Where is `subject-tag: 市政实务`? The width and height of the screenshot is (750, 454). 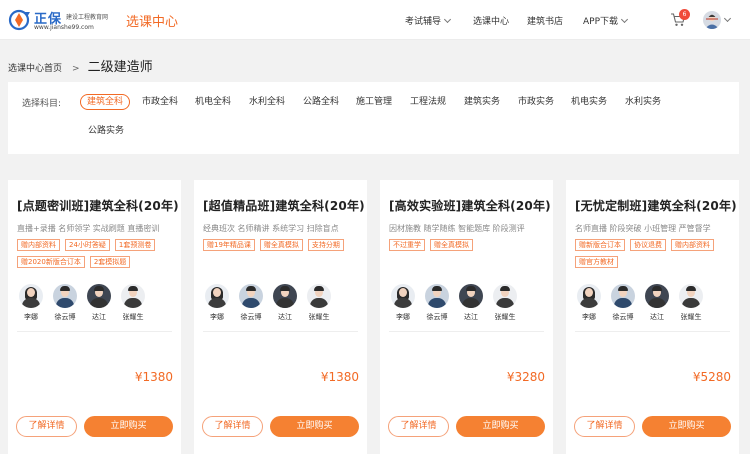 subject-tag: 市政实务 is located at coordinates (536, 102).